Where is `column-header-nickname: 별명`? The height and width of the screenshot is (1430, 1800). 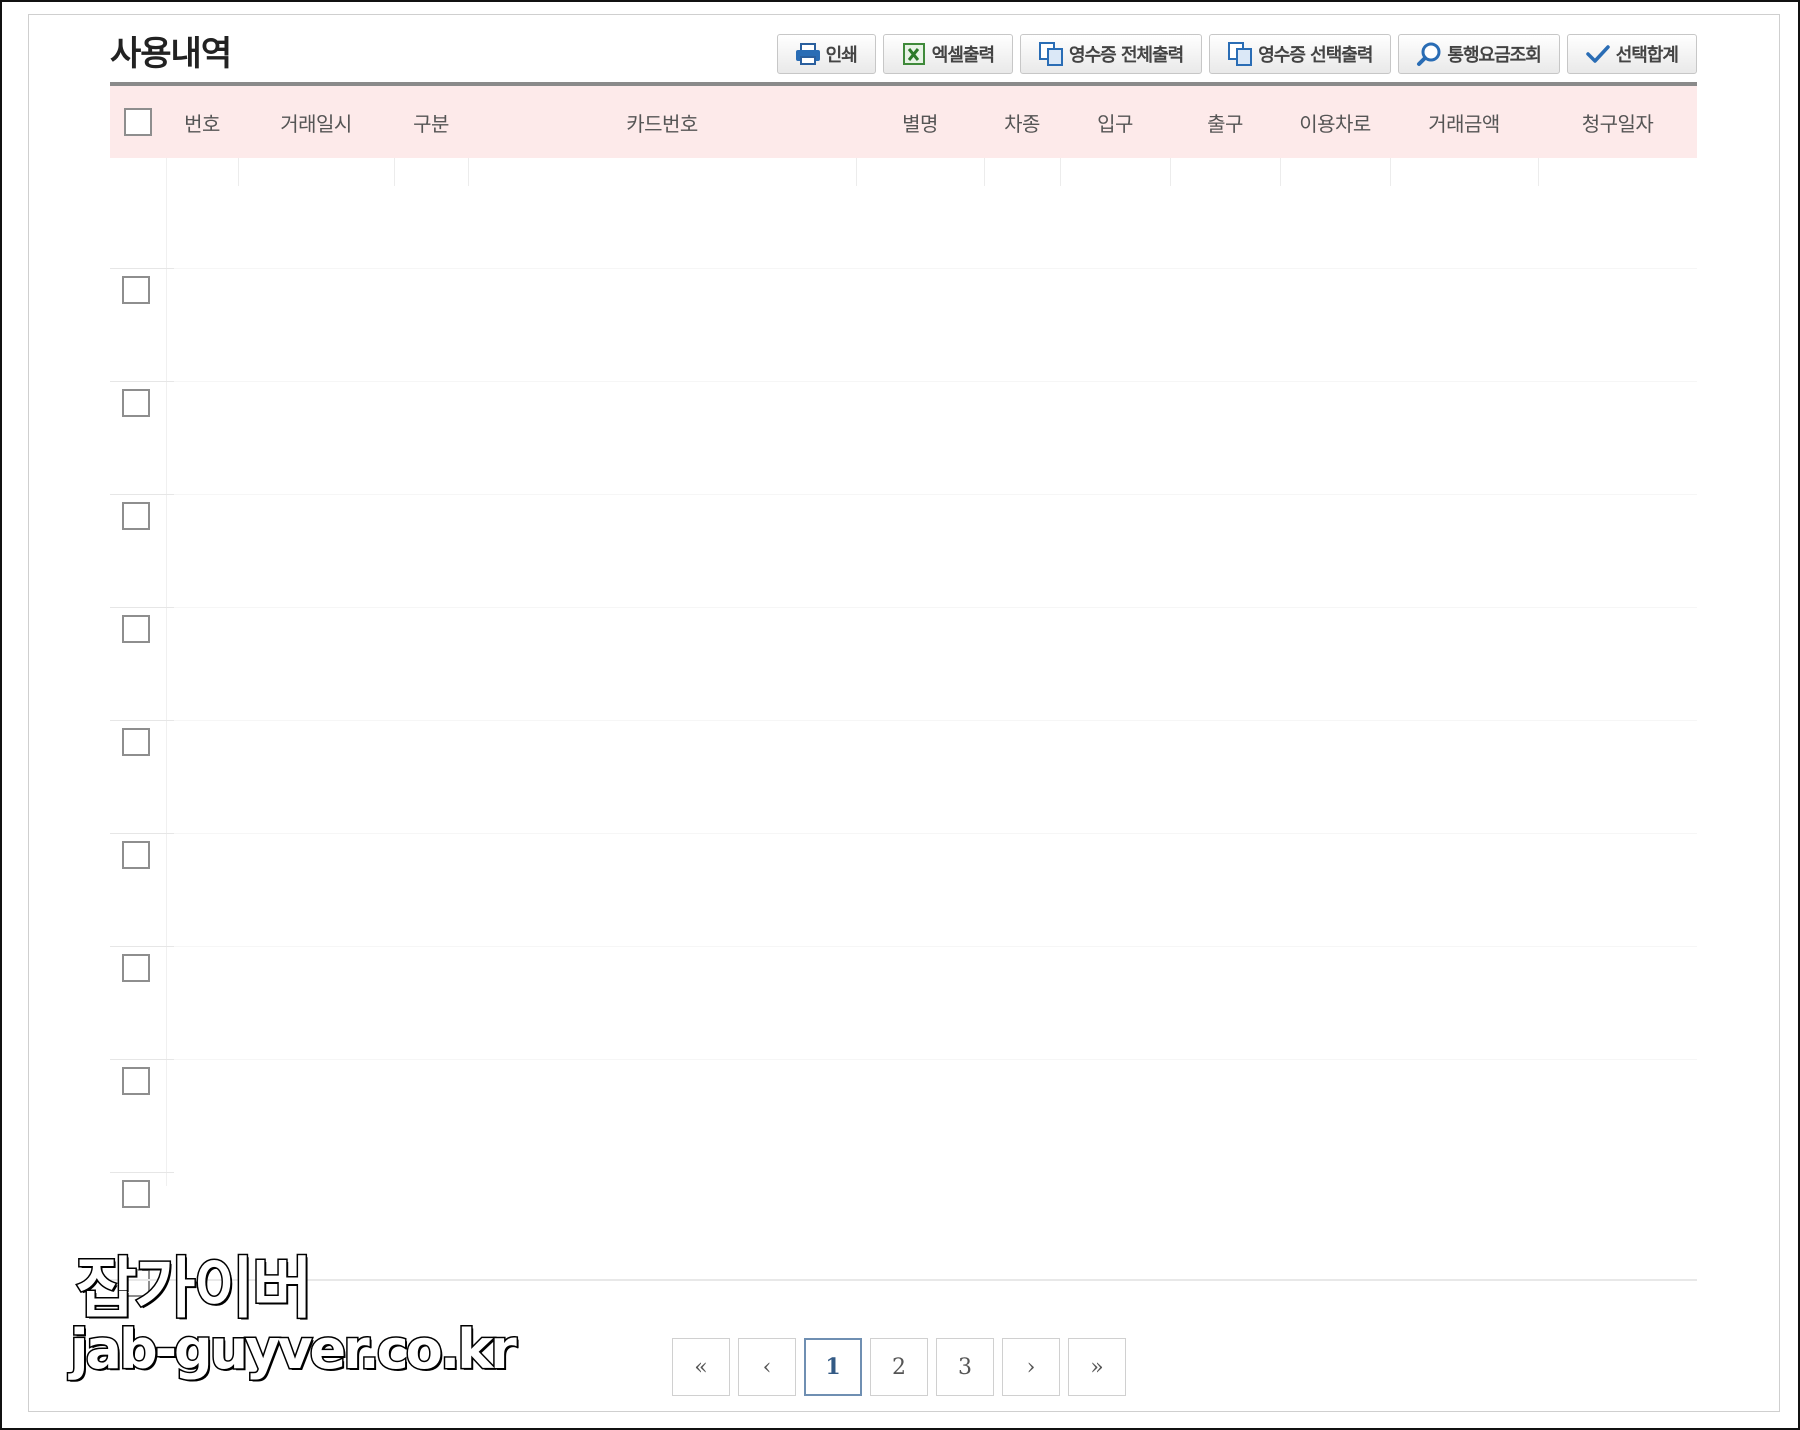
column-header-nickname: 별명 is located at coordinates (920, 122).